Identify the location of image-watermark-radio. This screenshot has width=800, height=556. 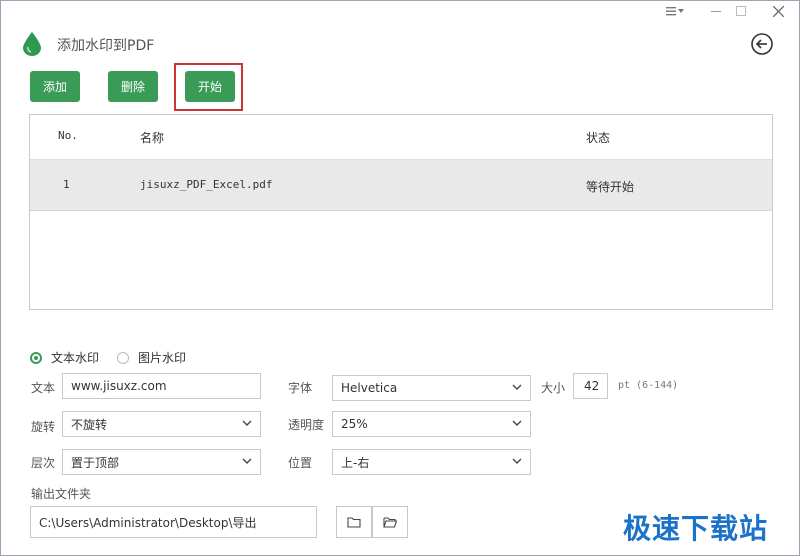
(123, 357).